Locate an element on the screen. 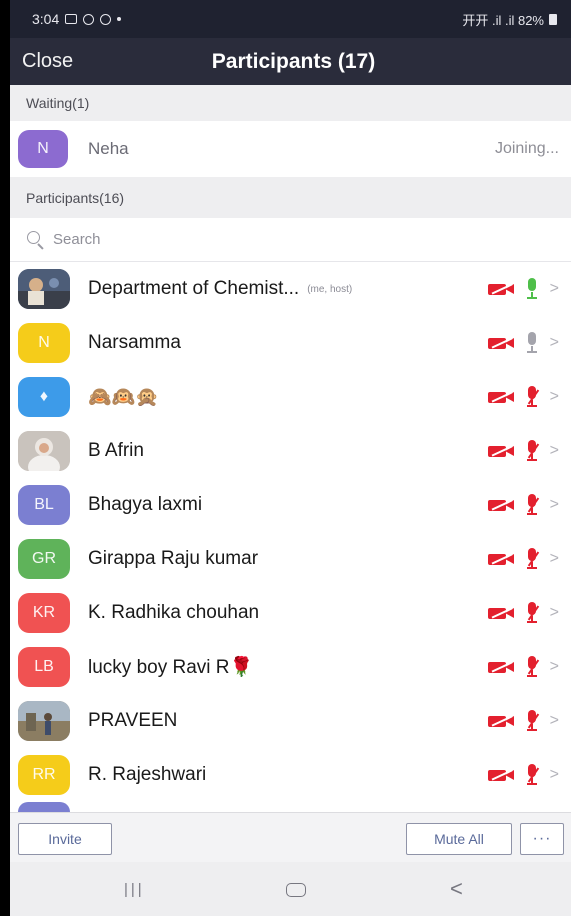 Image resolution: width=571 pixels, height=916 pixels. close-button: Close is located at coordinates (47, 61).